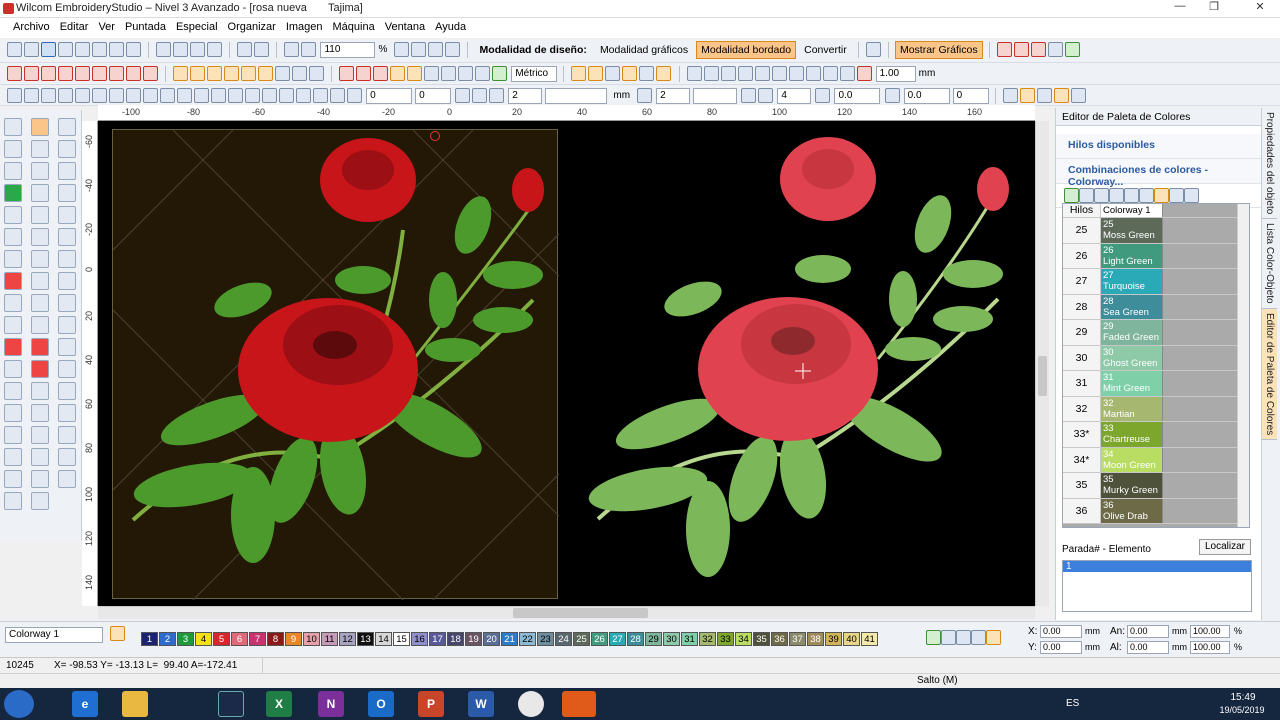 This screenshot has height=720, width=1280. Describe the element at coordinates (402, 49) in the screenshot. I see `zoom-fit-icon` at that location.